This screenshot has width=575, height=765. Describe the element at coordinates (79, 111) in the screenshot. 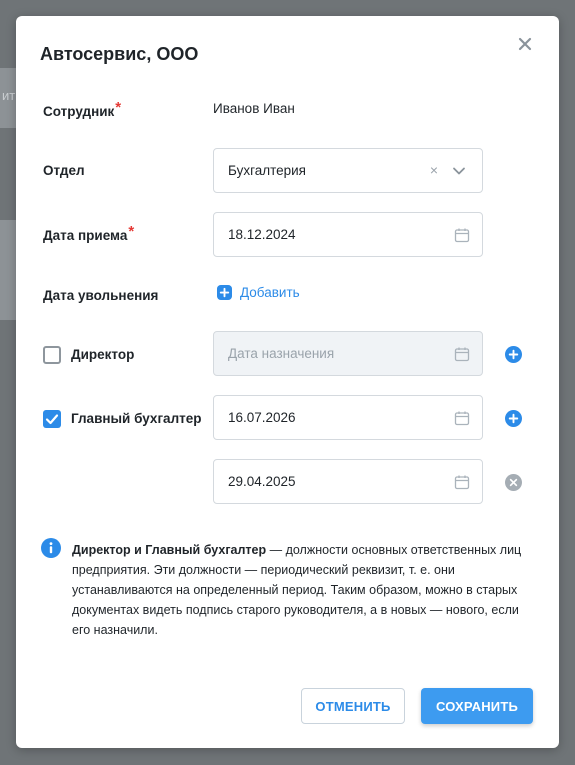

I see `employee-label-text: Сотрудник` at that location.